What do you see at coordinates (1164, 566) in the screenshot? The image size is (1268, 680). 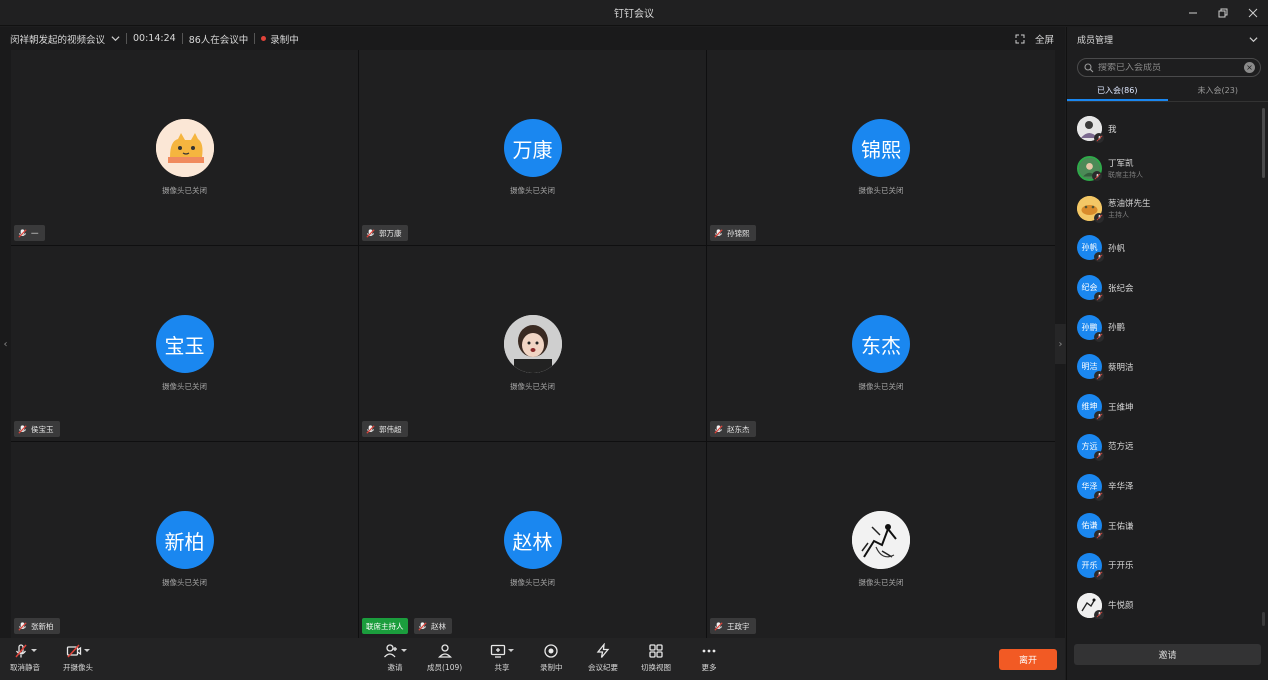 I see `list-item: 开乐 于开乐` at bounding box center [1164, 566].